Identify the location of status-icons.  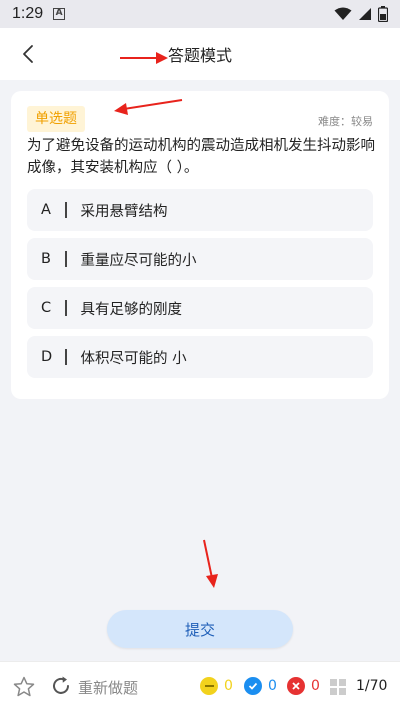
(361, 14).